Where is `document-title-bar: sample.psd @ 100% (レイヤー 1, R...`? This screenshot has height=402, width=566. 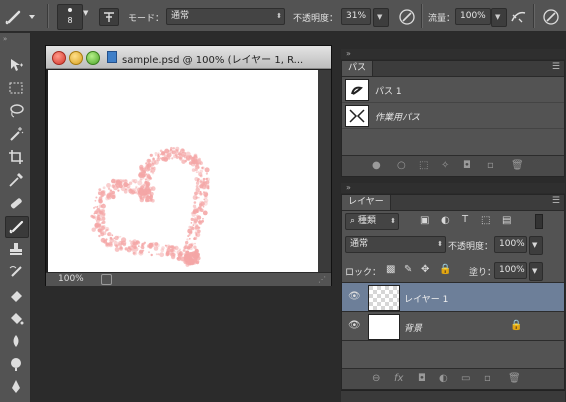 document-title-bar: sample.psd @ 100% (レイヤー 1, R... is located at coordinates (188, 57).